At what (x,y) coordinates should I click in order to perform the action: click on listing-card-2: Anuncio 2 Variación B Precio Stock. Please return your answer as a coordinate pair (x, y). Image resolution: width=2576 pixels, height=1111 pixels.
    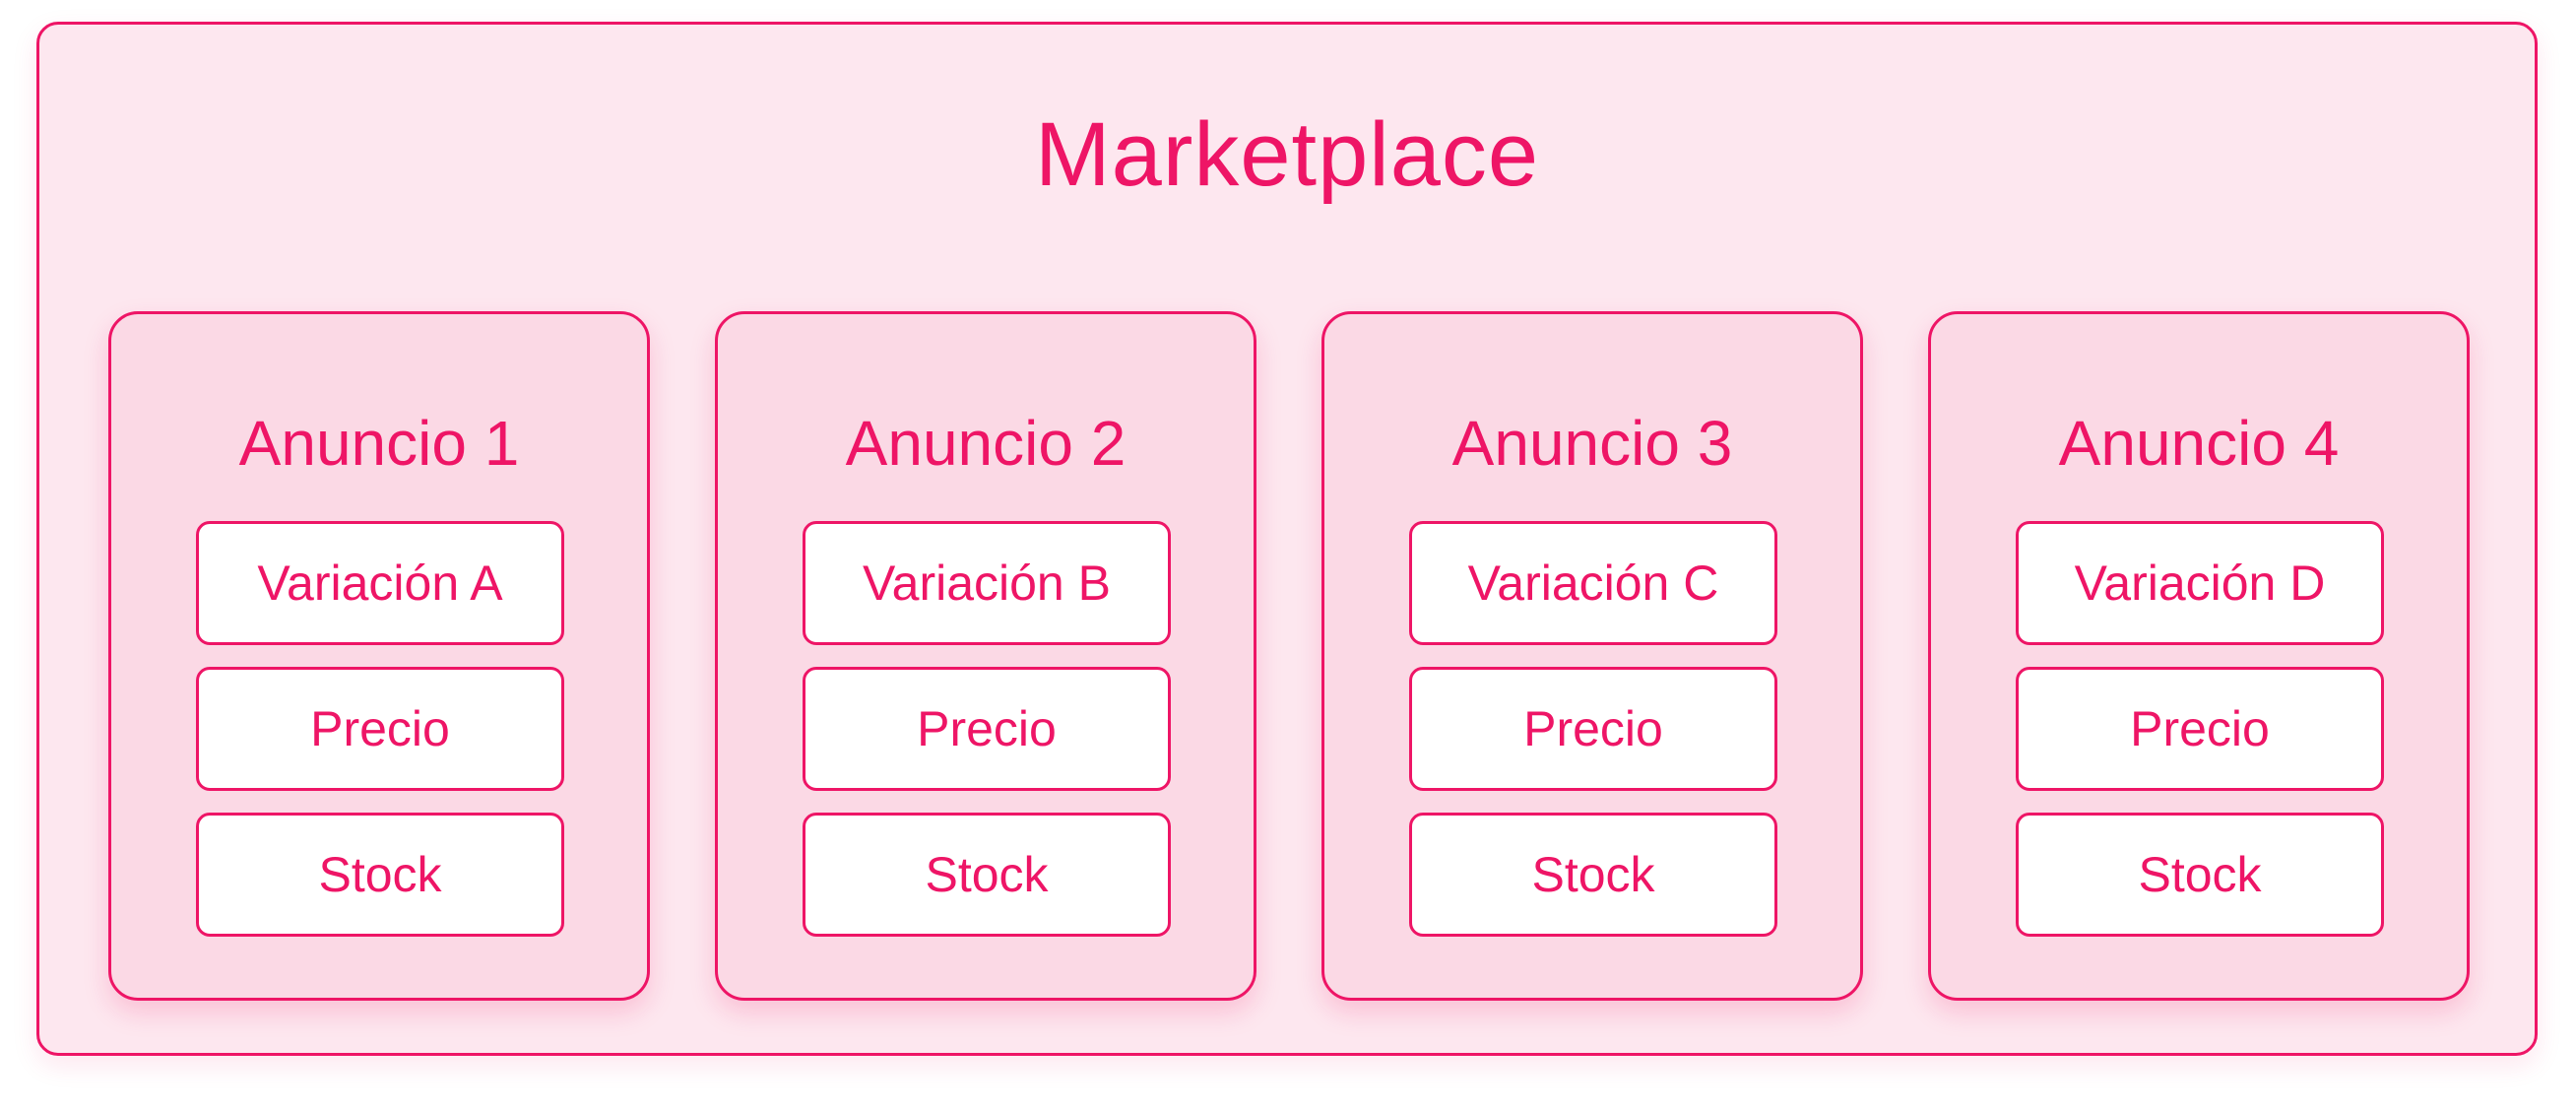
    Looking at the image, I should click on (985, 656).